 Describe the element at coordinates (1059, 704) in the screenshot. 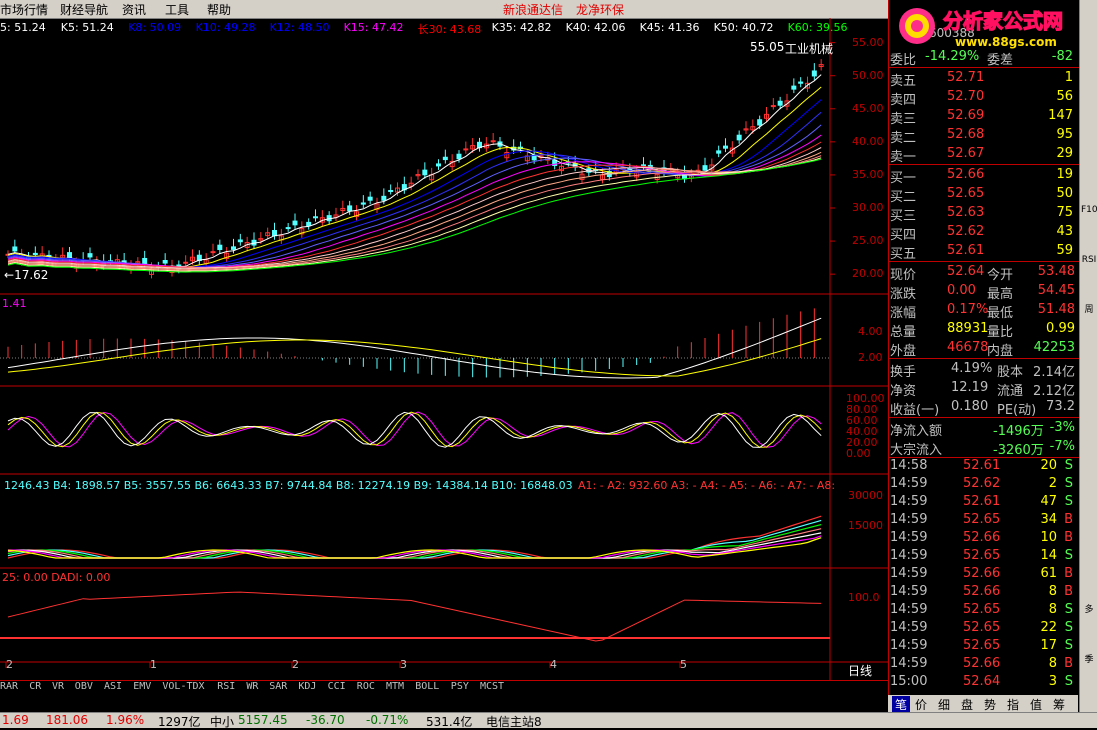

I see `quote-tab: 筹` at that location.